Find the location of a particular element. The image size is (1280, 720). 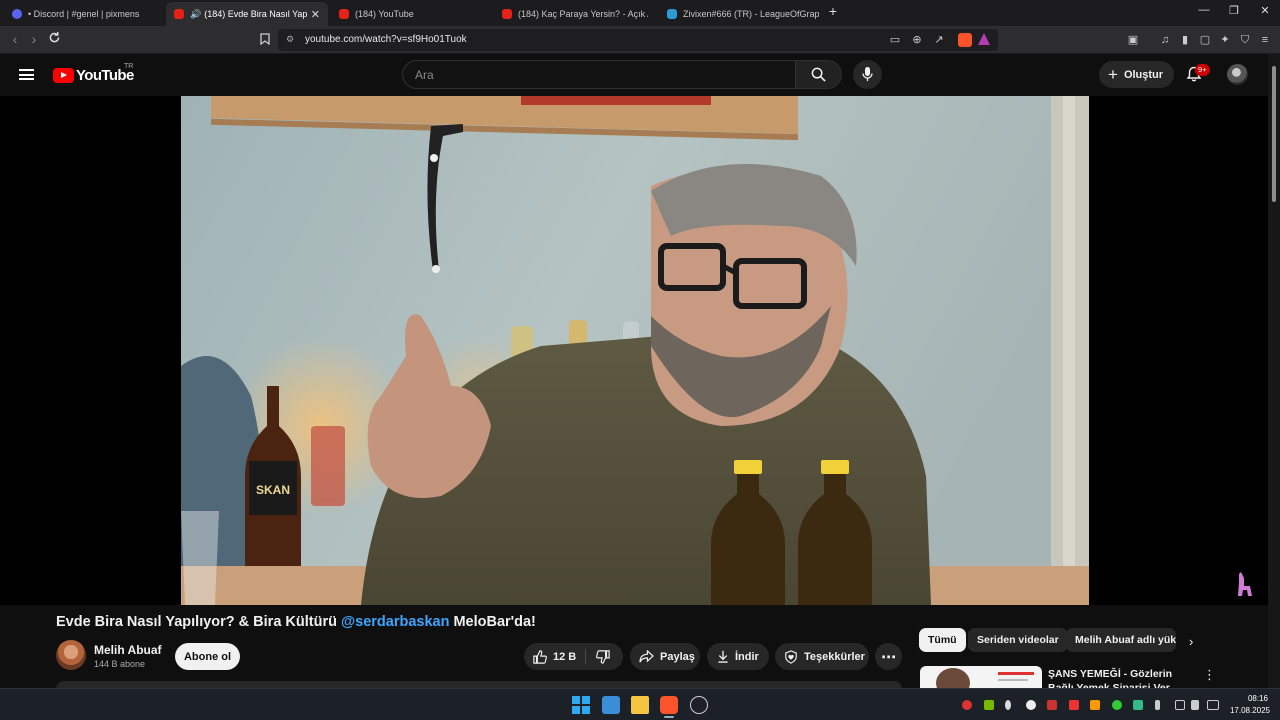

recommended-more-icon: ⋮ is located at coordinates (1209, 675).